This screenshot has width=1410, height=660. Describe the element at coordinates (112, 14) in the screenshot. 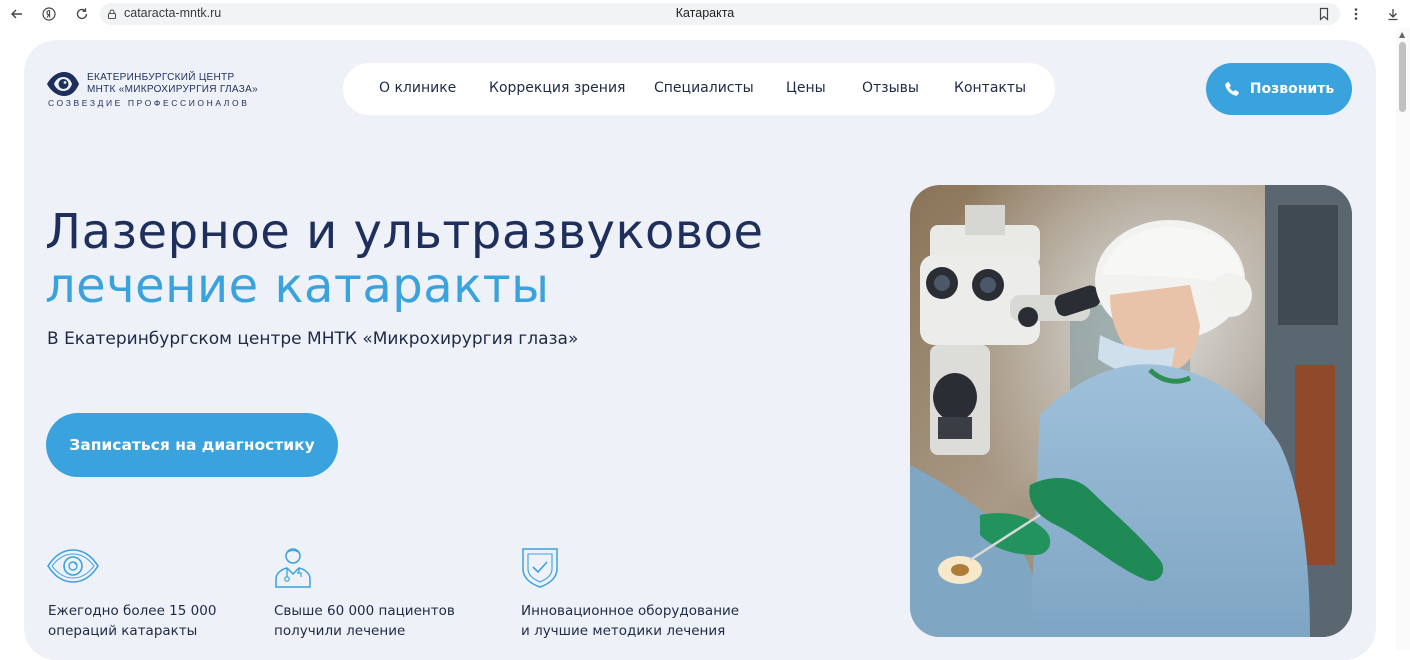

I see `lock-icon` at that location.